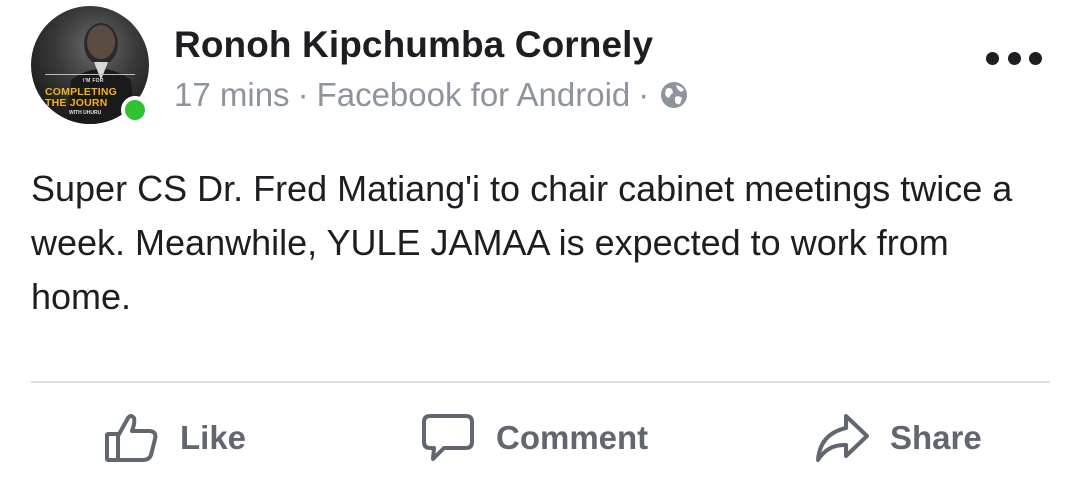  What do you see at coordinates (132, 438) in the screenshot?
I see `thumbs-up-icon` at bounding box center [132, 438].